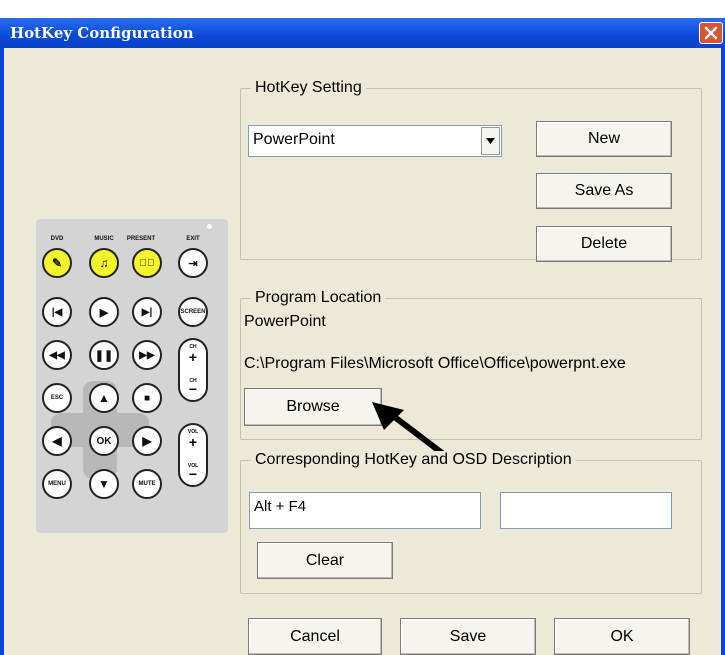 Image resolution: width=725 pixels, height=655 pixels. What do you see at coordinates (104, 239) in the screenshot?
I see `remote-label-music: MUSIC` at bounding box center [104, 239].